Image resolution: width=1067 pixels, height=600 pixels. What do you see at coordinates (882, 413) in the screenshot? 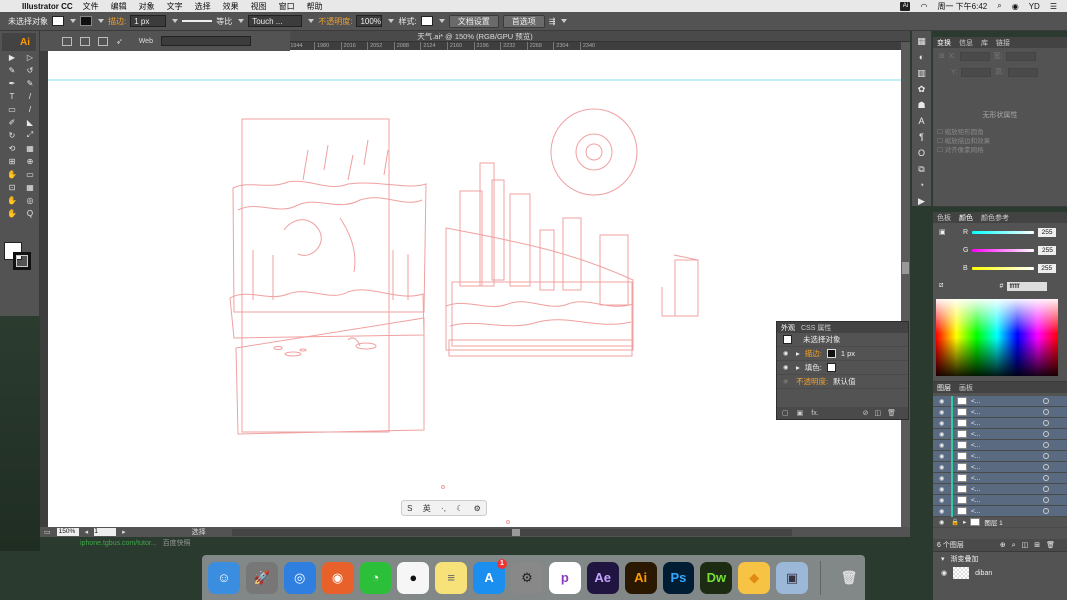
I see `appearance-actions-icon: ⊘◫🗑` at bounding box center [882, 413].